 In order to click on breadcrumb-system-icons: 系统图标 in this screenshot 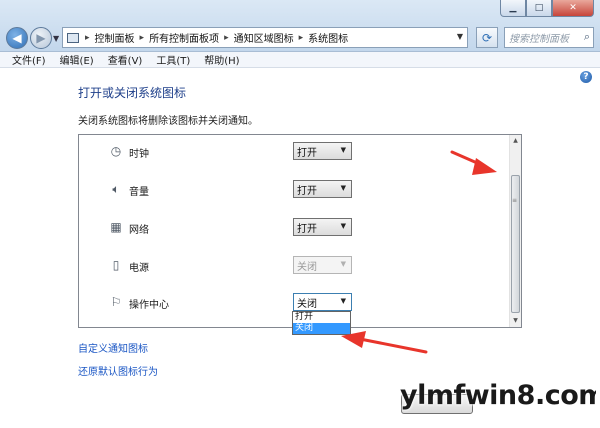, I will do `click(328, 37)`.